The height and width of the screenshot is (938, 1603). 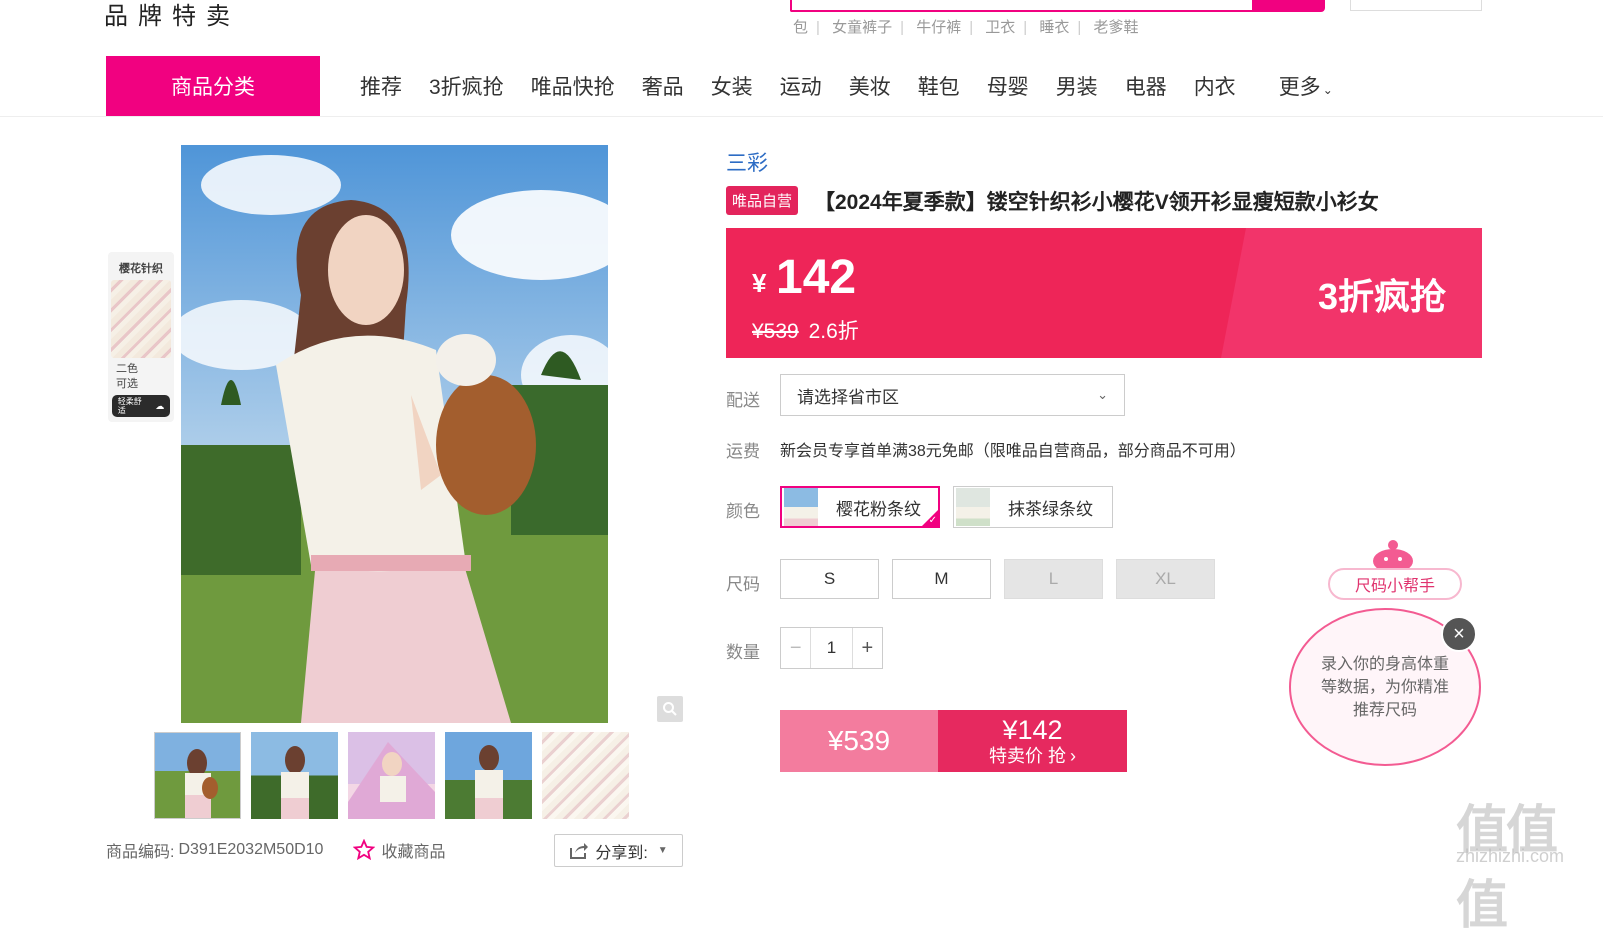 I want to click on zoom-icon, so click(x=670, y=709).